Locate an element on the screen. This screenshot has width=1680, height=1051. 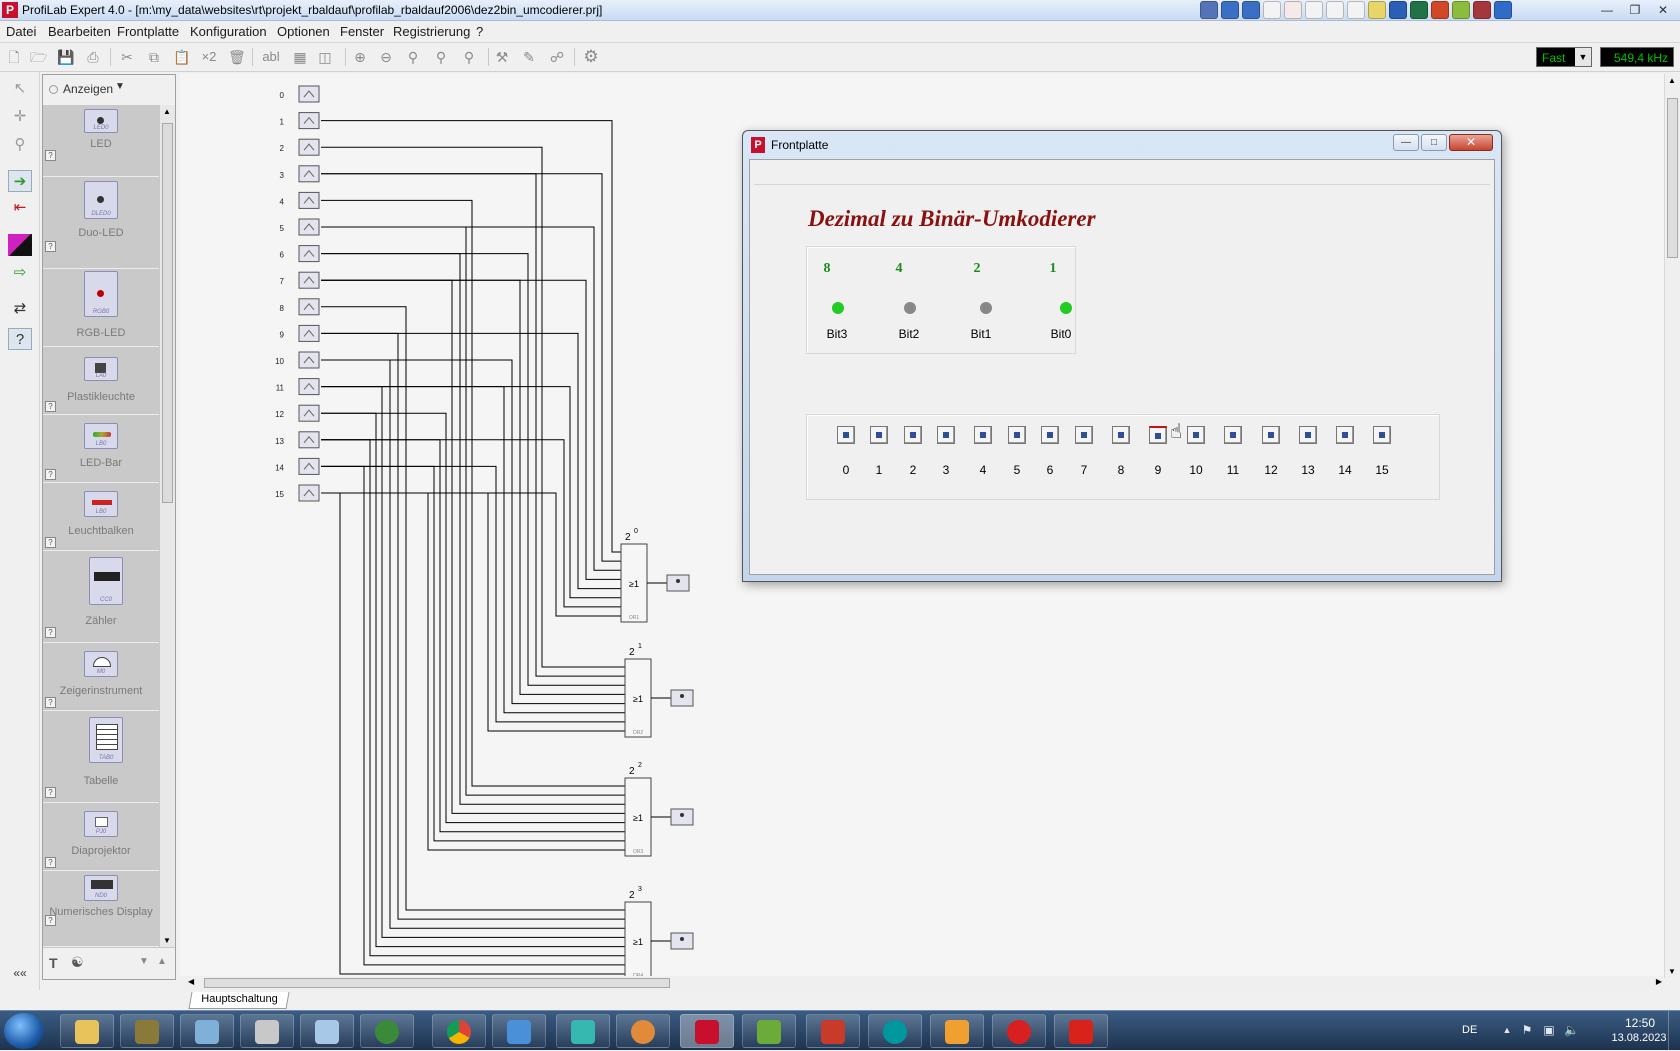
color-tool-icon is located at coordinates (20, 245).